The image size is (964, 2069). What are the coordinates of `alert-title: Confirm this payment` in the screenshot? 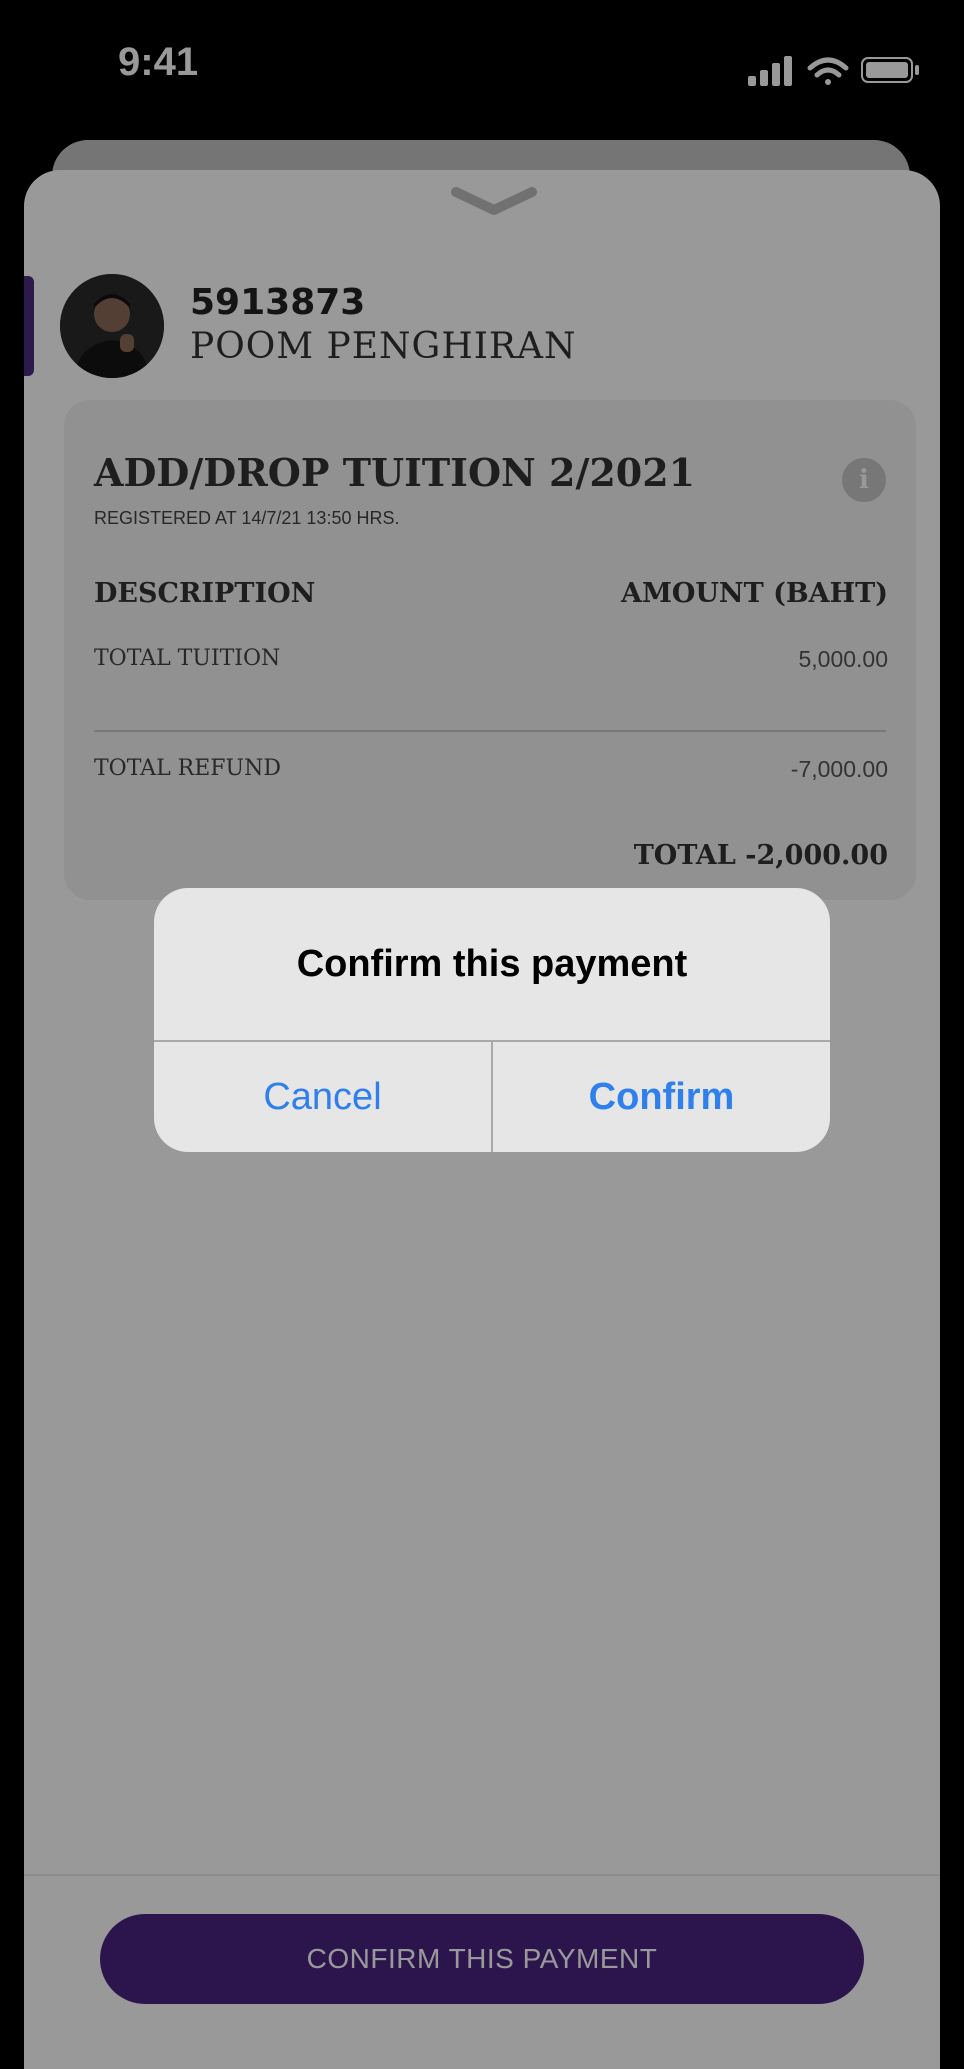 It's located at (492, 964).